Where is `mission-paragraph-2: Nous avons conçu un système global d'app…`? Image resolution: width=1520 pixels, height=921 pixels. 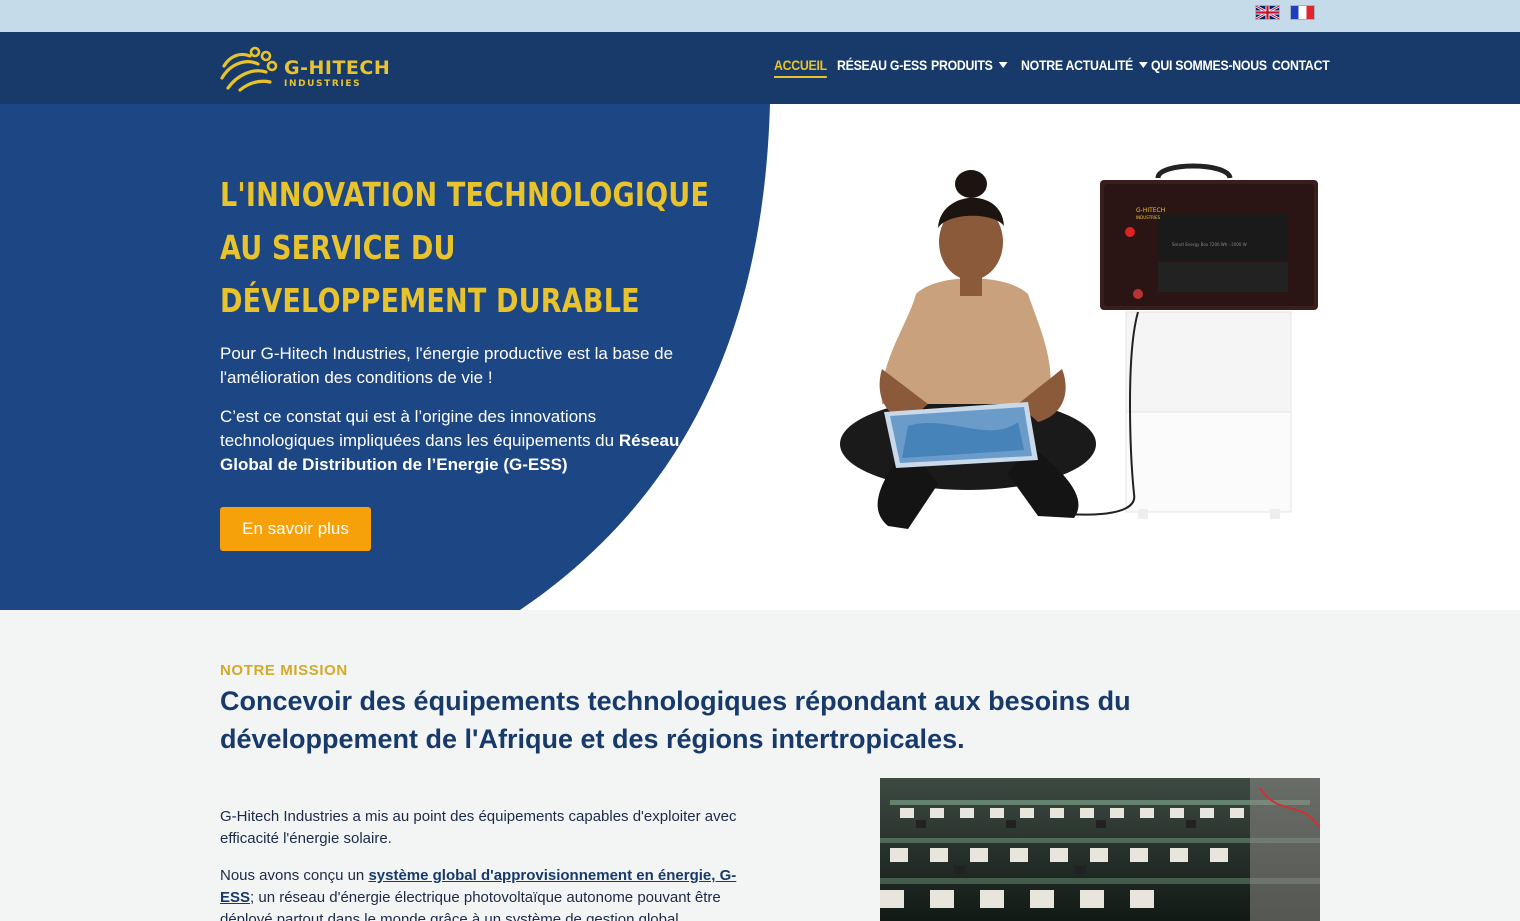 mission-paragraph-2: Nous avons conçu un système global d'app… is located at coordinates (487, 893).